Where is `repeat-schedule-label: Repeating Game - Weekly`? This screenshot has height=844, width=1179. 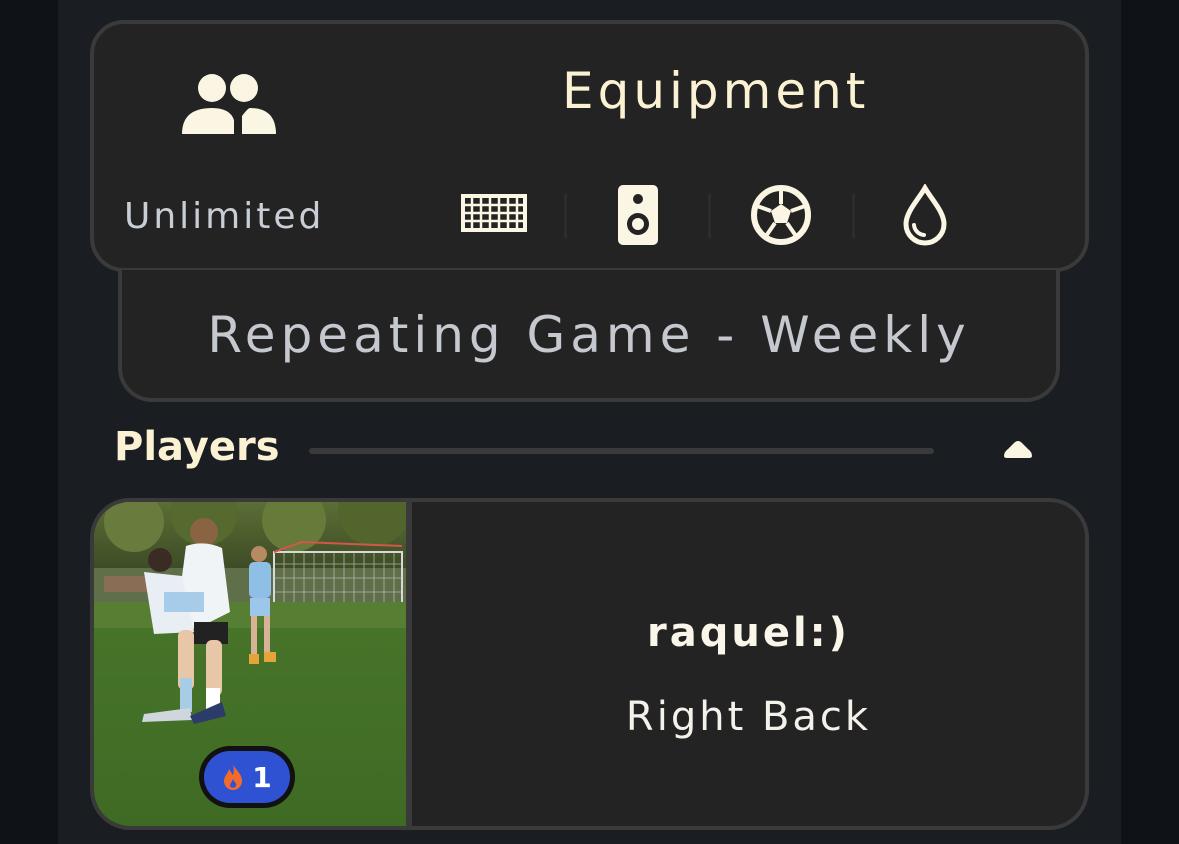
repeat-schedule-label: Repeating Game - Weekly is located at coordinates (589, 335).